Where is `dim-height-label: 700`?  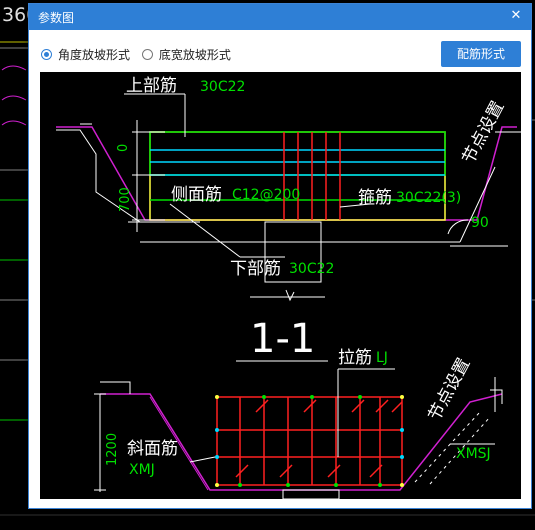
dim-height-label: 700 is located at coordinates (125, 199).